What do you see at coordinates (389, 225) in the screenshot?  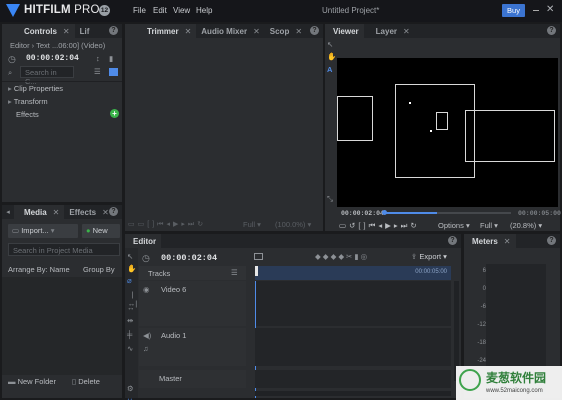 I see `play-icon: ▶` at bounding box center [389, 225].